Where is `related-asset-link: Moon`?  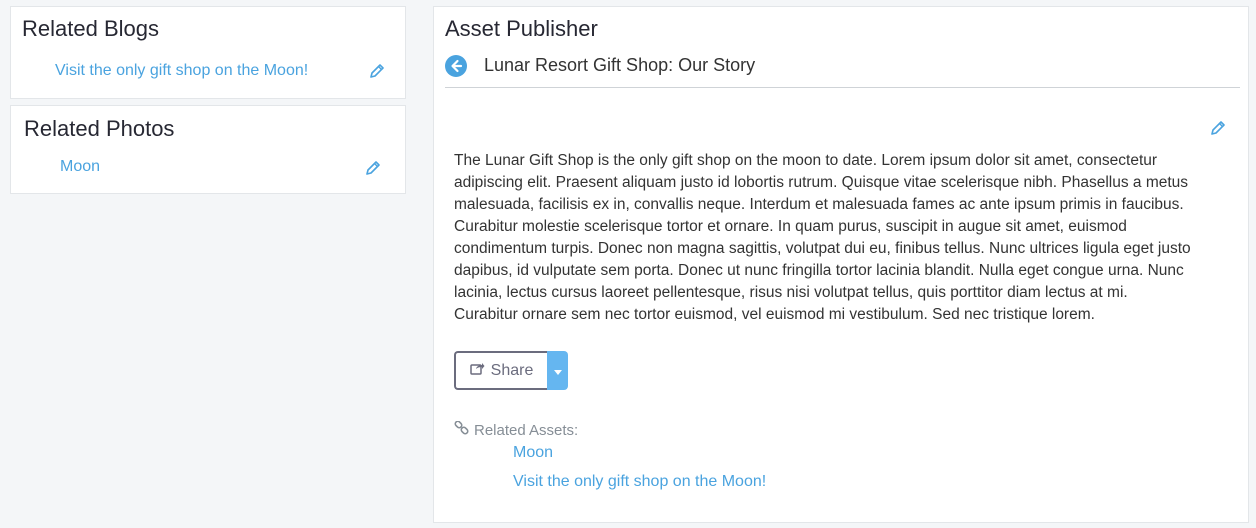 related-asset-link: Moon is located at coordinates (533, 453).